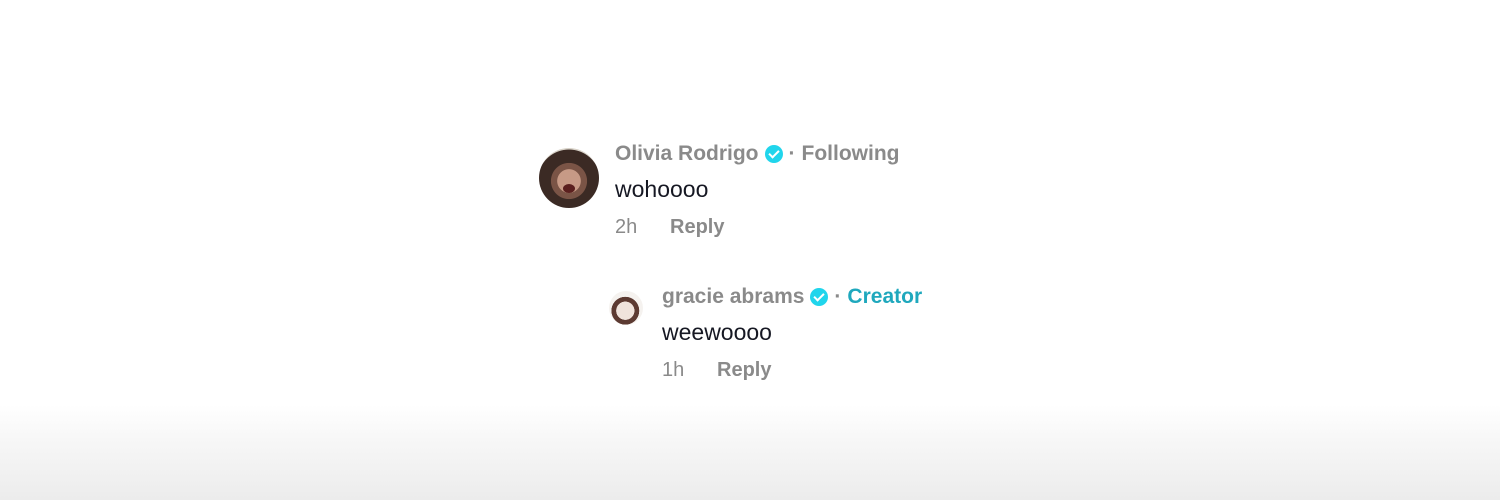 This screenshot has width=1500, height=500. Describe the element at coordinates (733, 297) in the screenshot. I see `reply-username: gracie abrams` at that location.